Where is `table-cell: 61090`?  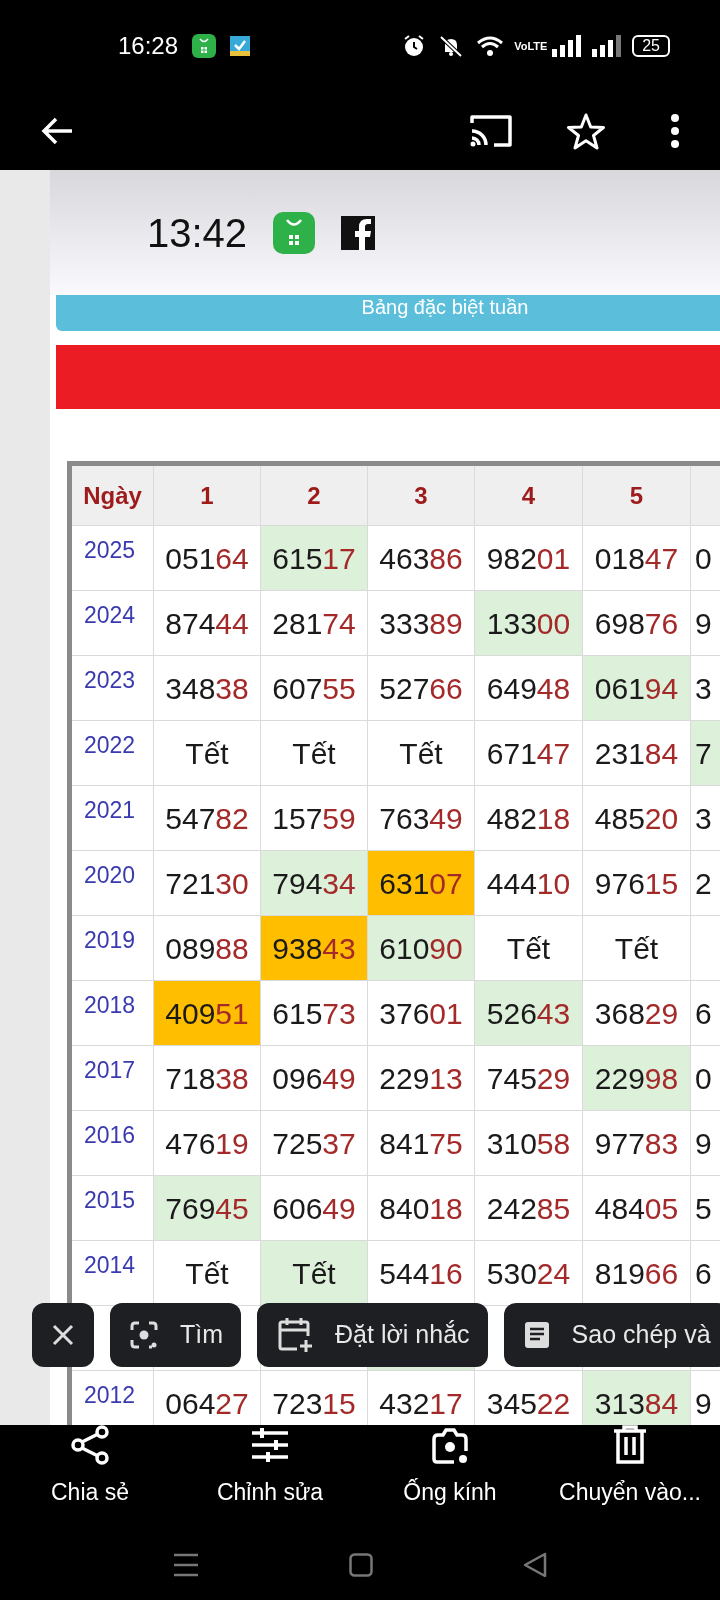 table-cell: 61090 is located at coordinates (421, 948).